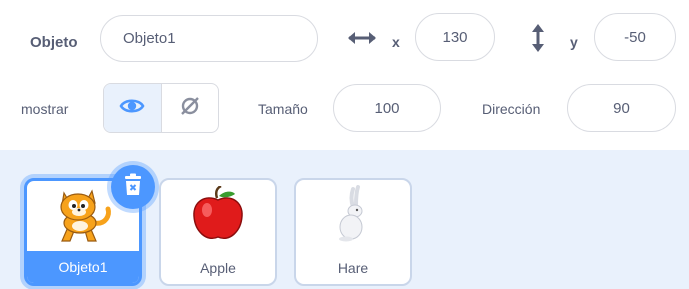  I want to click on eye-icon, so click(132, 108).